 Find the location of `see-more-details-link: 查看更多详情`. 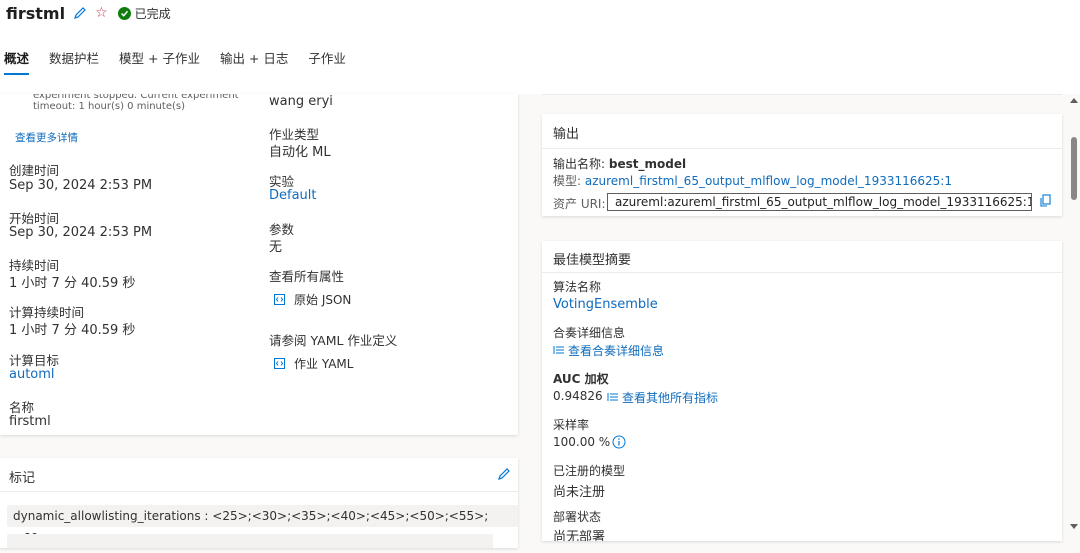

see-more-details-link: 查看更多详情 is located at coordinates (46, 137).